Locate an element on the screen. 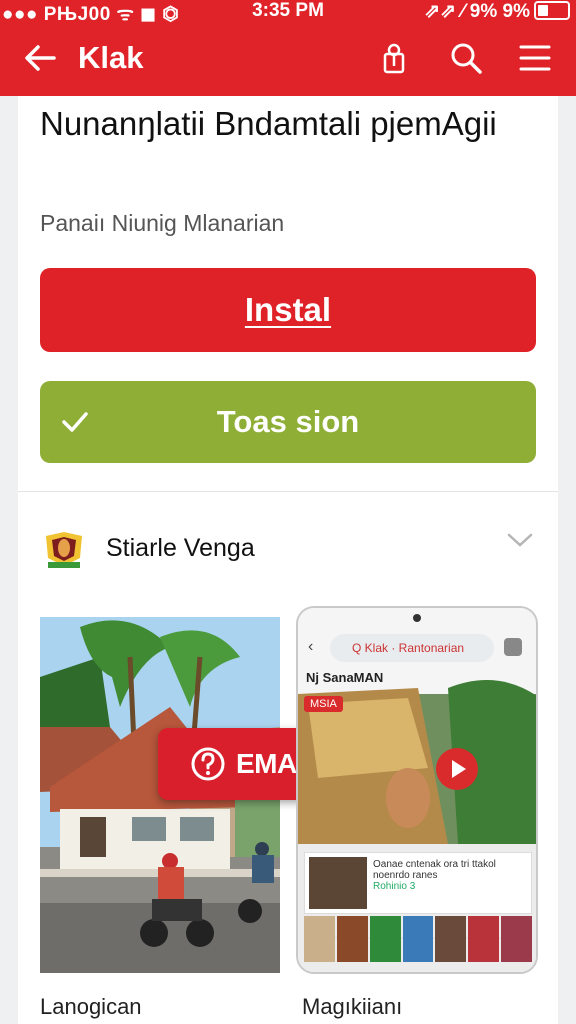 The width and height of the screenshot is (576, 1024). search-icon is located at coordinates (466, 58).